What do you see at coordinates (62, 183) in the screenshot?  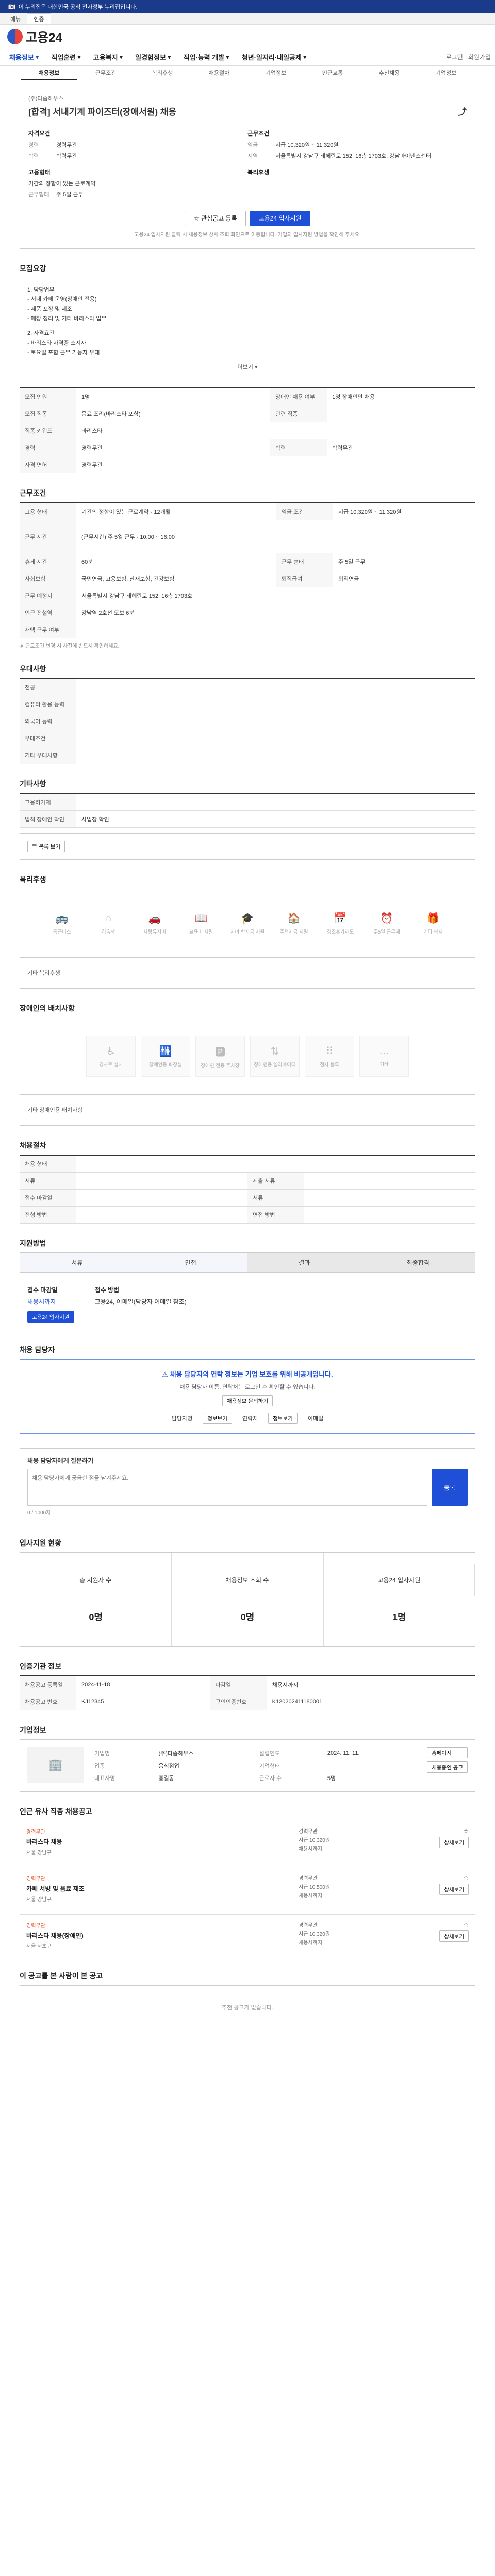 I see `hire-value: 기간의 정함이 있는 근로계약` at bounding box center [62, 183].